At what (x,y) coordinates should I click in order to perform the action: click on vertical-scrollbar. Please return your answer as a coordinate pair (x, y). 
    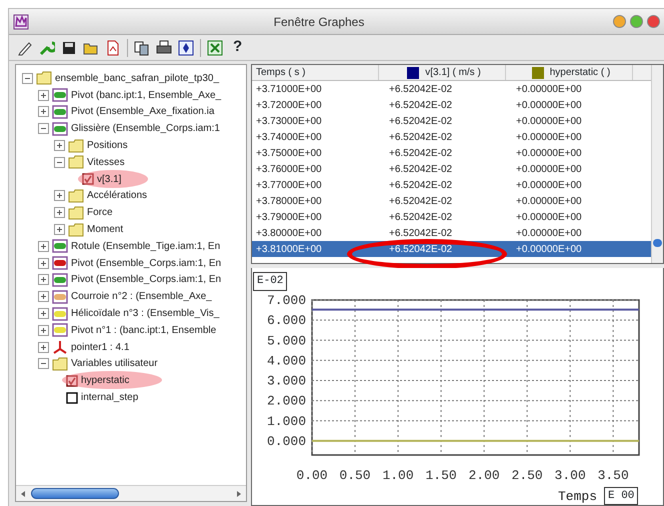
    Looking at the image, I should click on (657, 164).